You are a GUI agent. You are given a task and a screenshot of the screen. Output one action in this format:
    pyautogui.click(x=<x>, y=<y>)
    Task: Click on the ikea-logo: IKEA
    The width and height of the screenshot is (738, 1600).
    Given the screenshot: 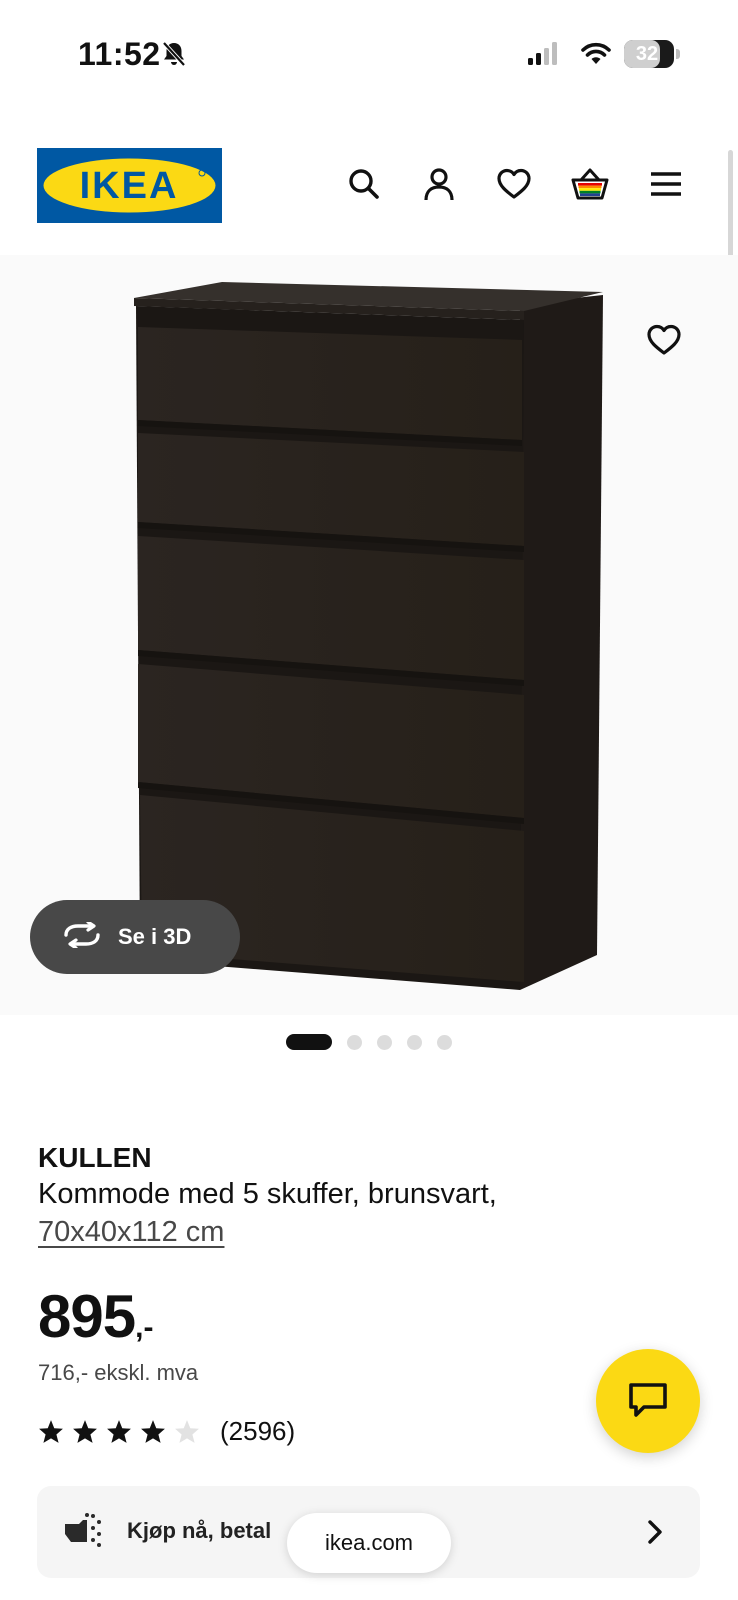 What is the action you would take?
    pyautogui.click(x=129, y=185)
    